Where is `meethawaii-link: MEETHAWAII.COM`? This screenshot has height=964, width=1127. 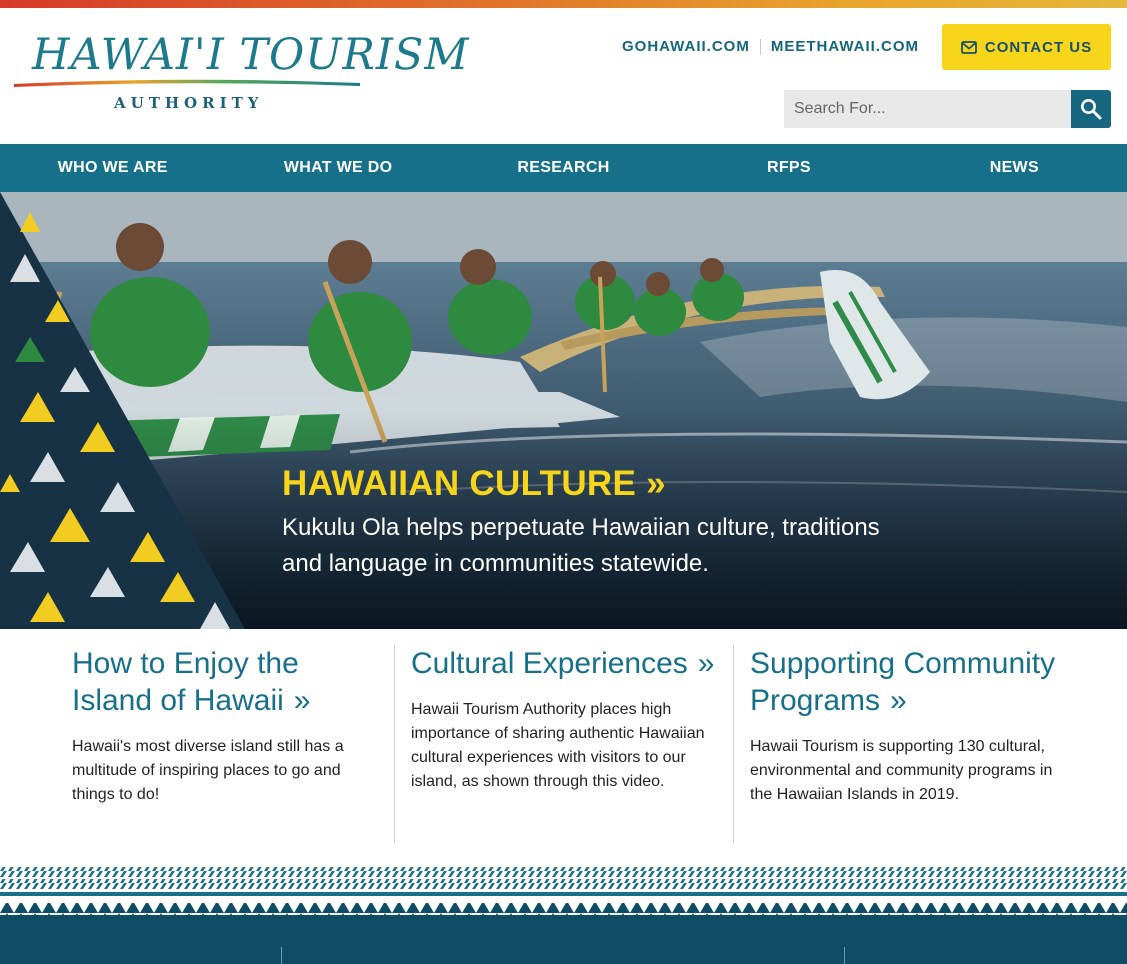
meethawaii-link: MEETHAWAII.COM is located at coordinates (845, 46).